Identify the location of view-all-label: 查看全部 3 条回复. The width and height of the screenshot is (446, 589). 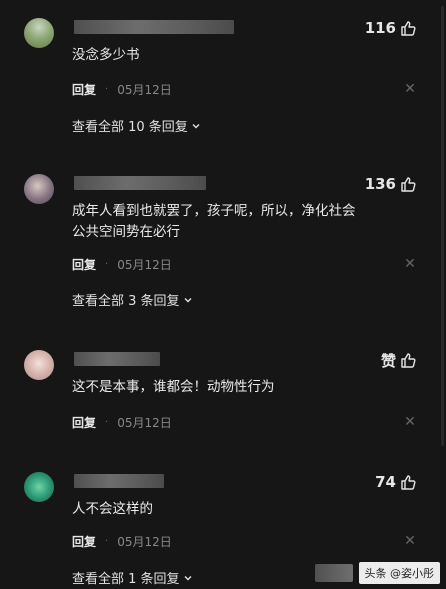
(126, 301).